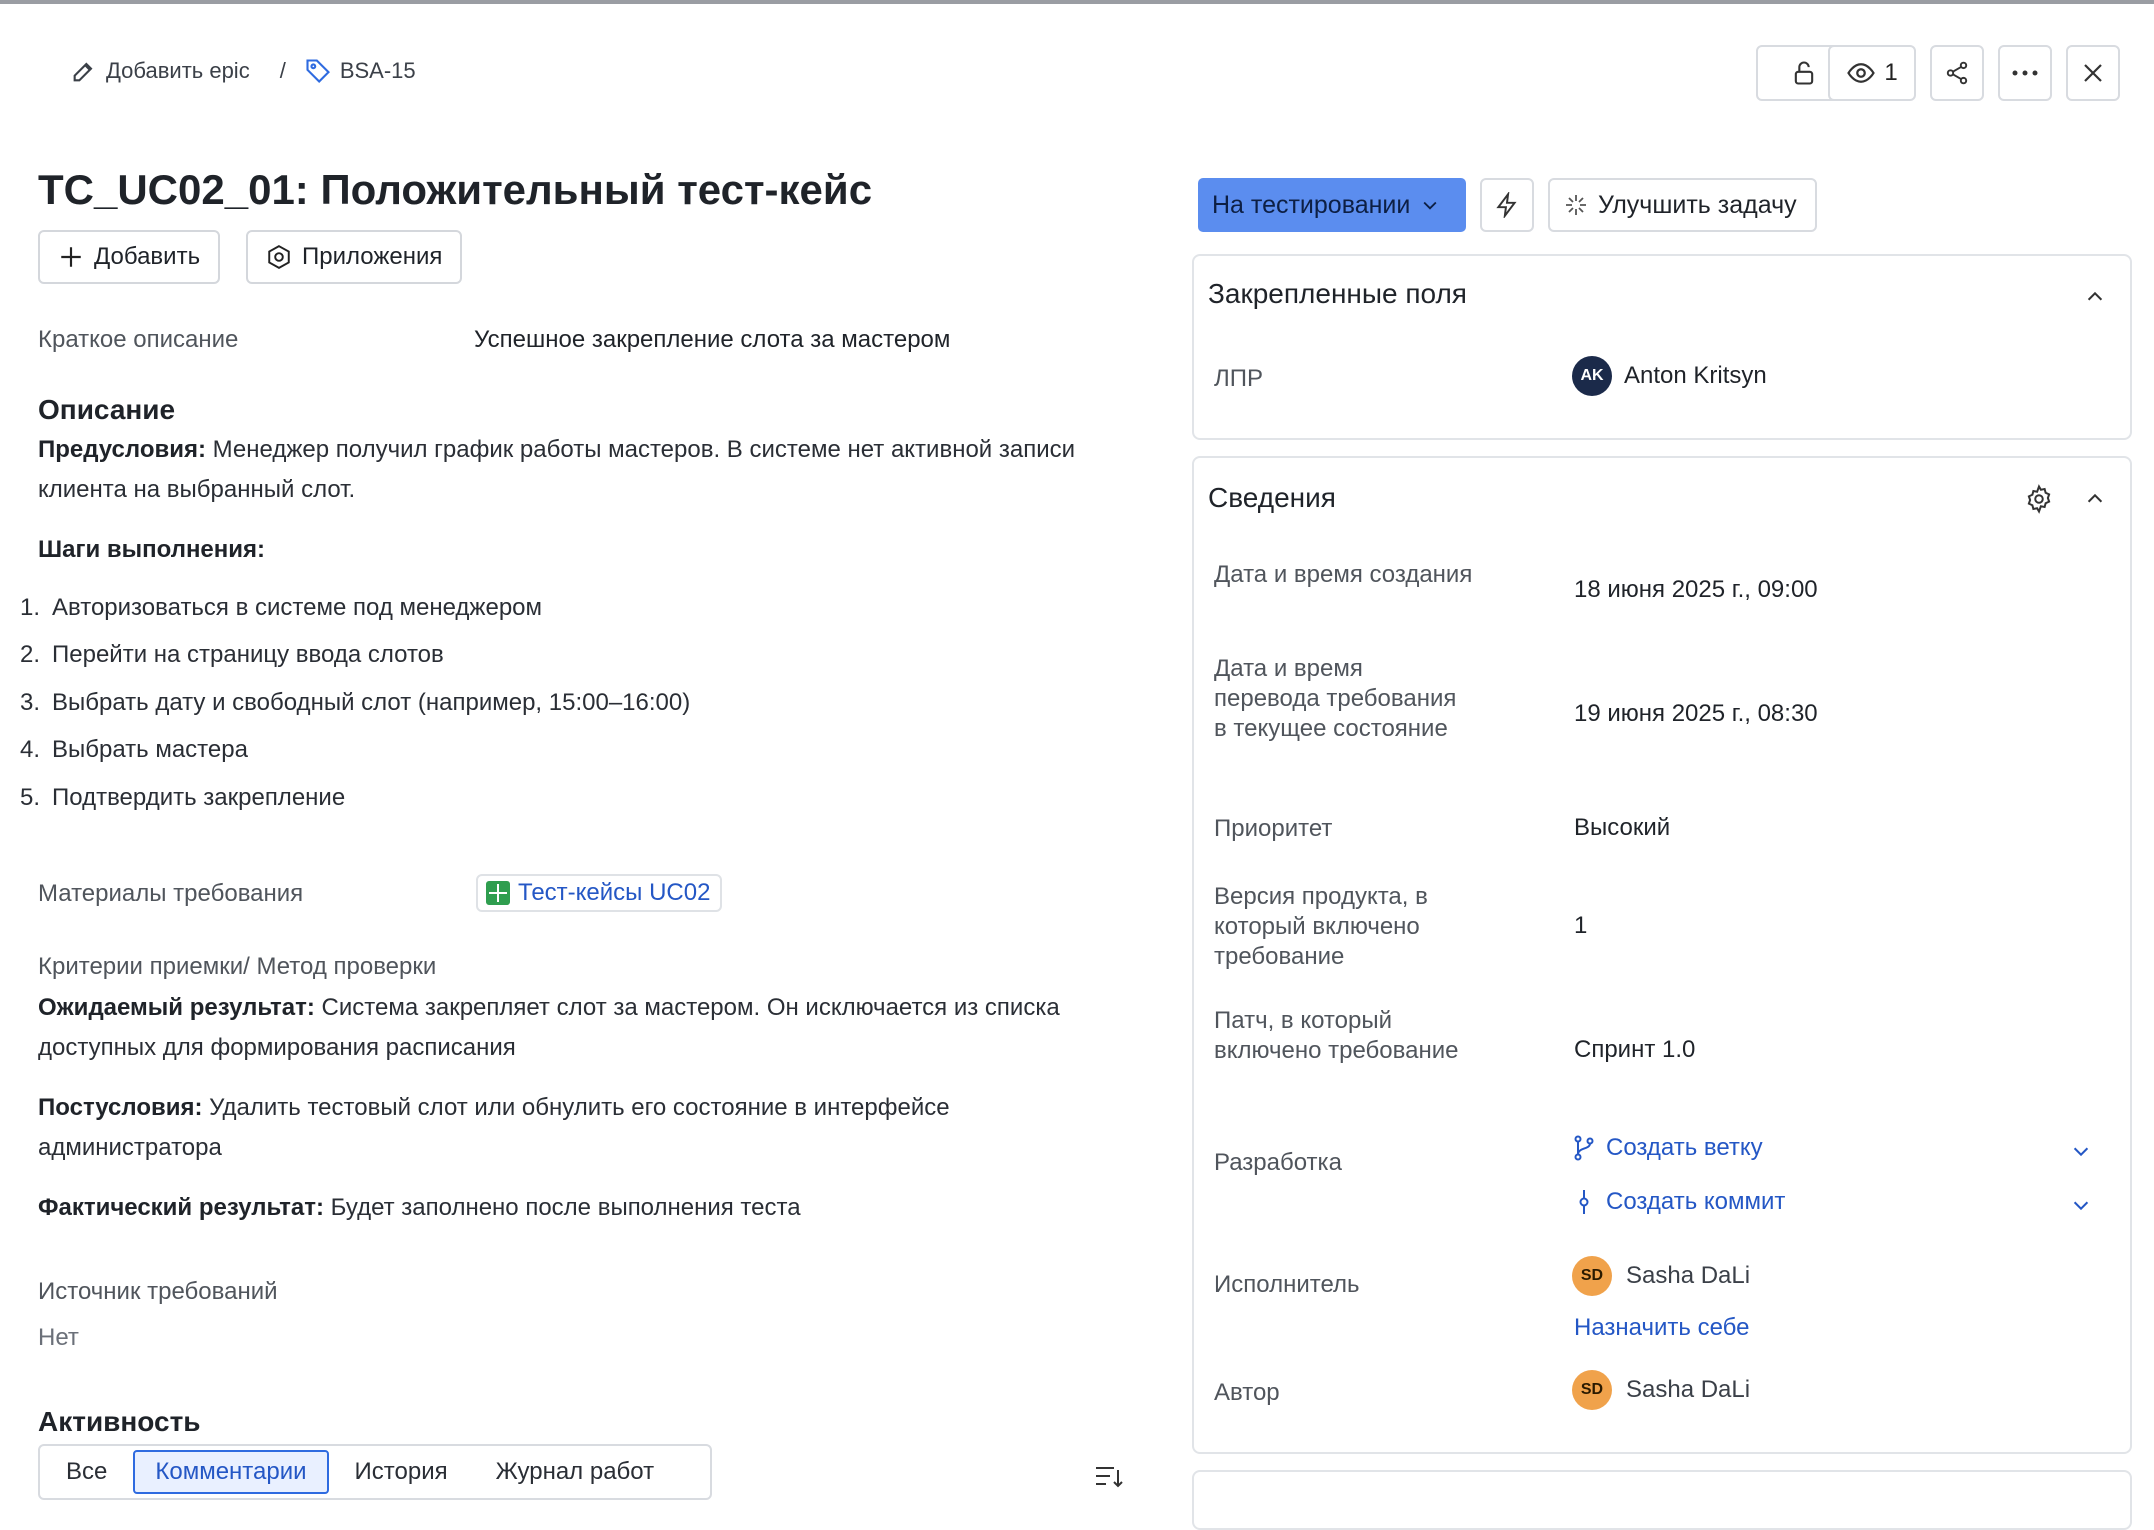 This screenshot has height=1530, width=2154. Describe the element at coordinates (575, 1472) in the screenshot. I see `tab-worklog: Журнал работ` at that location.